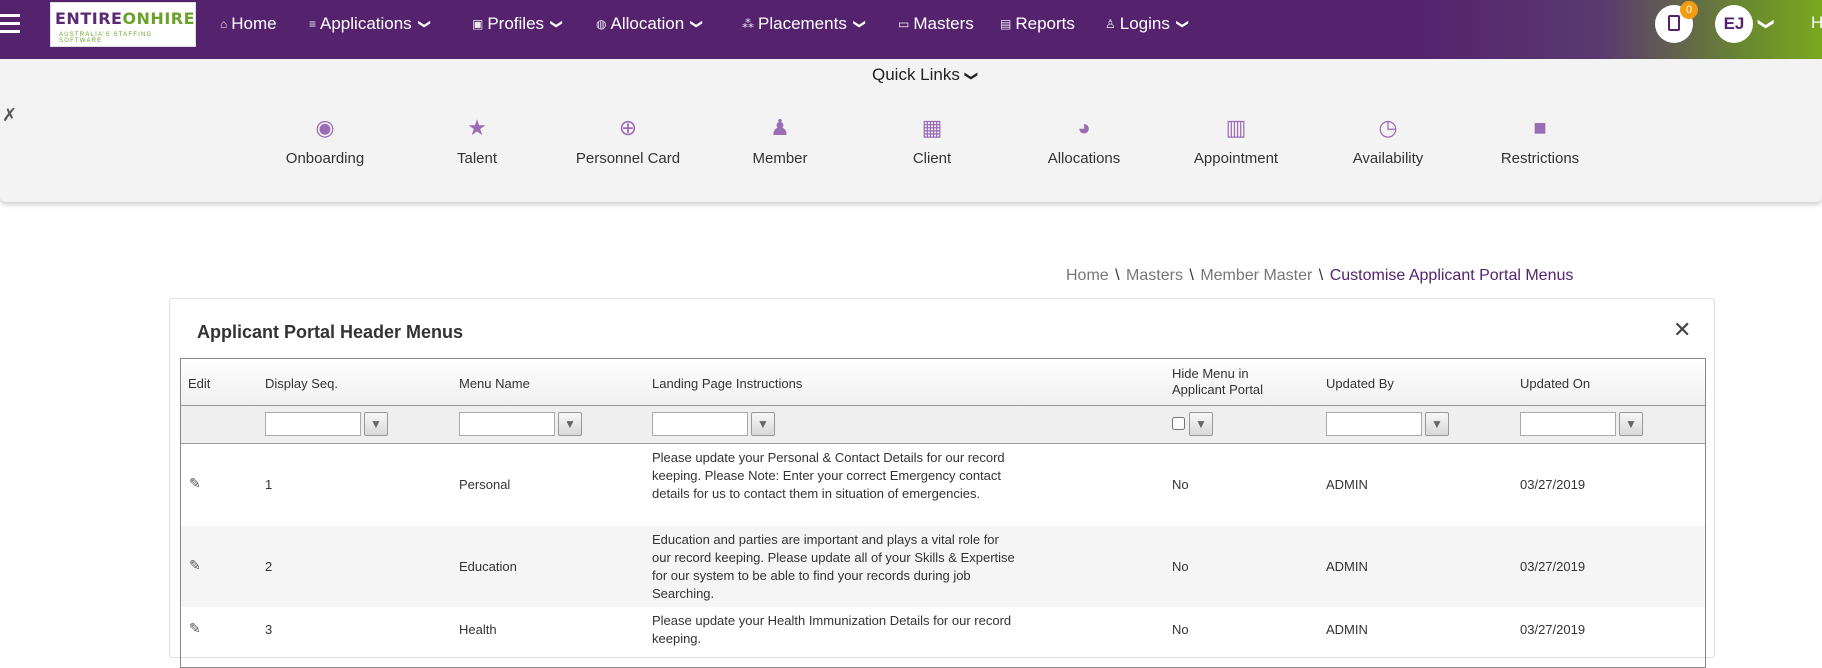 The image size is (1822, 668). I want to click on breadcrumb-current: Customise Applicant Portal Menus, so click(1451, 275).